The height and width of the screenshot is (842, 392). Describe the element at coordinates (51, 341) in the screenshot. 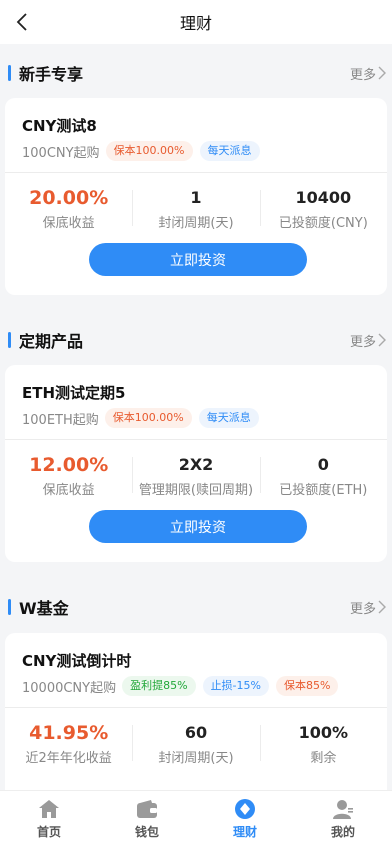

I see `section-title: 定期产品` at that location.